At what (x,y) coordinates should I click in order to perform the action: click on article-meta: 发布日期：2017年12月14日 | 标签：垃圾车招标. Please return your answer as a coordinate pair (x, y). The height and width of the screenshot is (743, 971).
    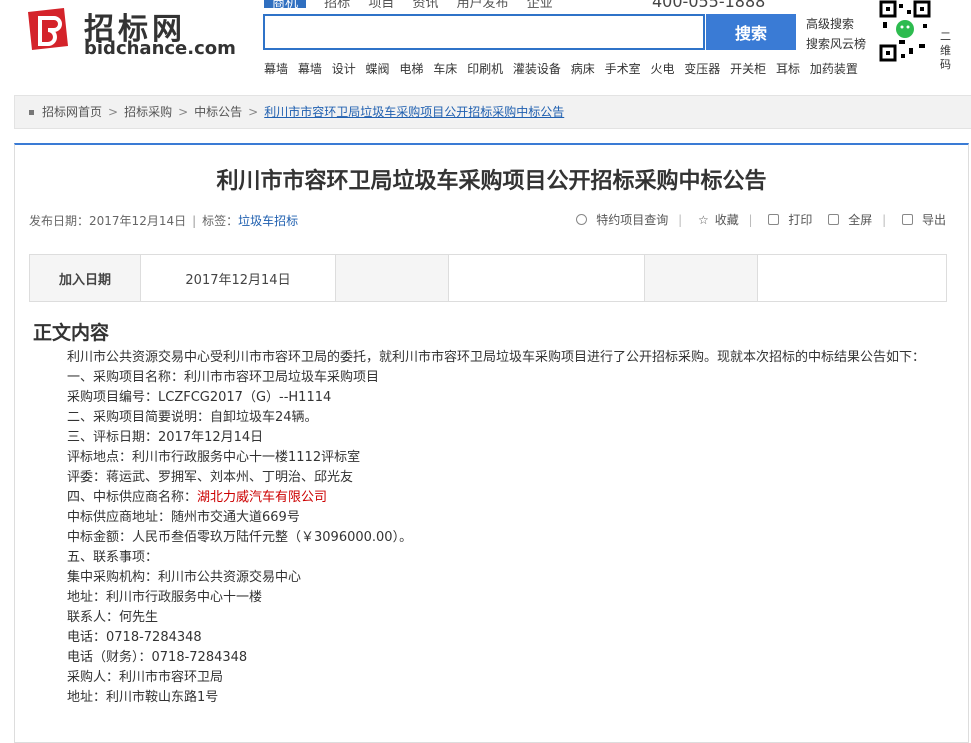
    Looking at the image, I should click on (163, 220).